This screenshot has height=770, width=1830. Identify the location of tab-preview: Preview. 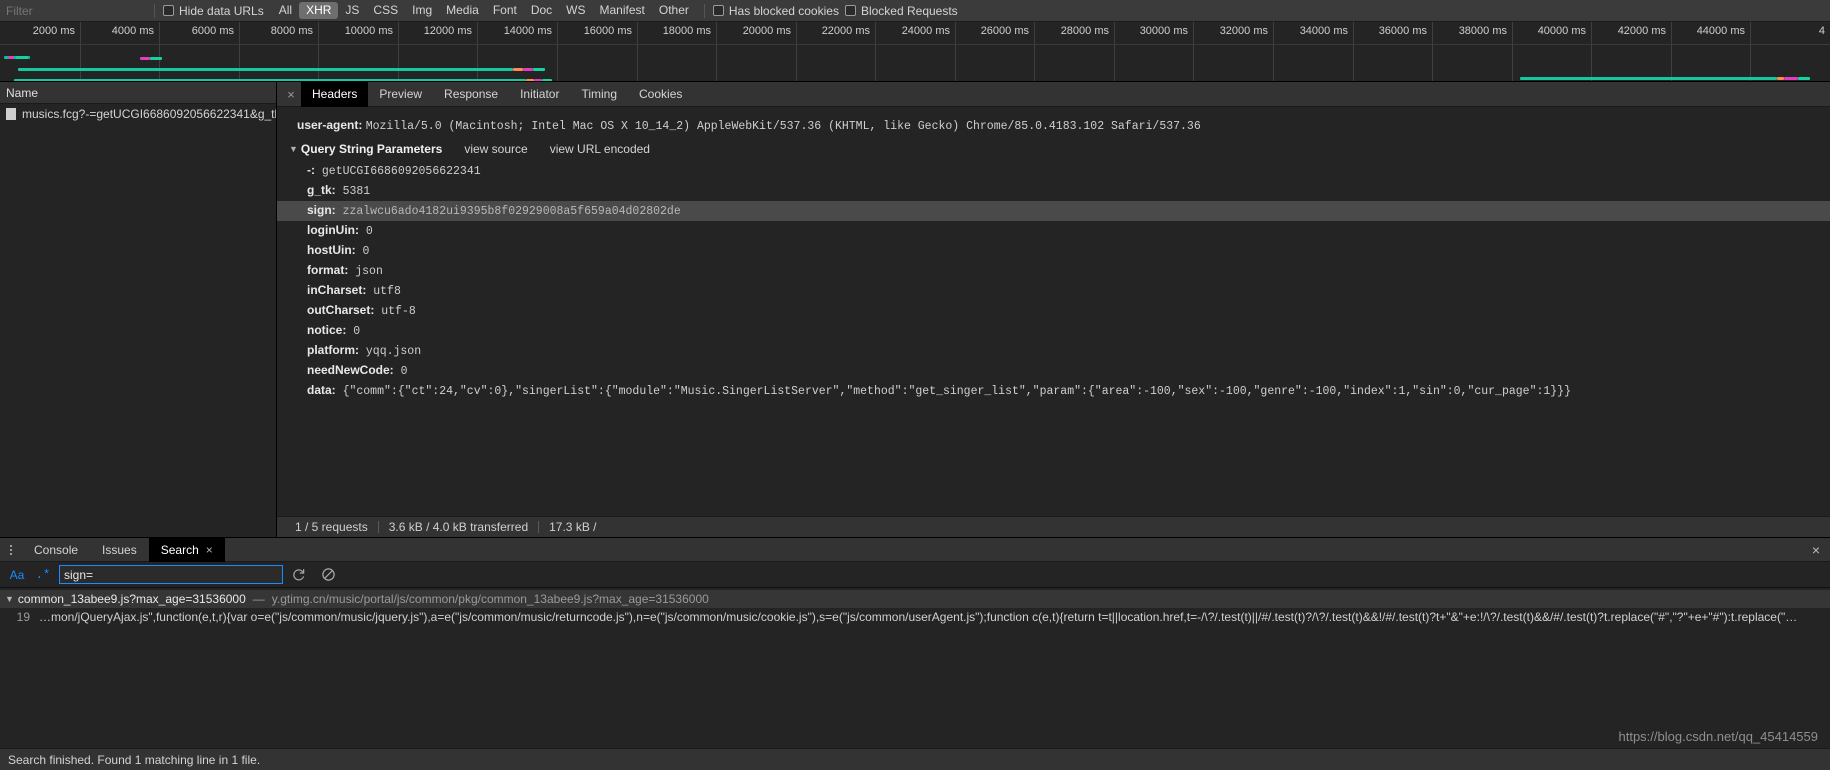
(400, 94).